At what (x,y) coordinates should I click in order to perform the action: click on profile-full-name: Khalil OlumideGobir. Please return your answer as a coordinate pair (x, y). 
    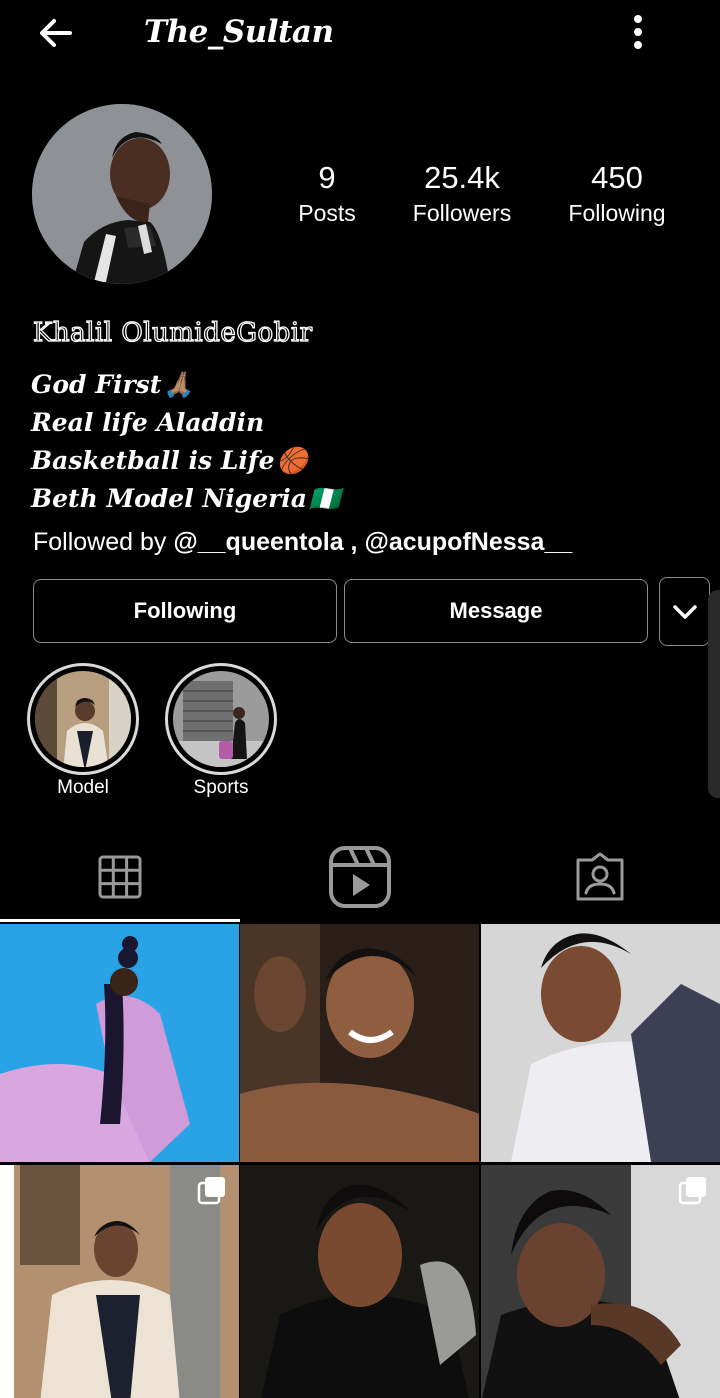
    Looking at the image, I should click on (172, 332).